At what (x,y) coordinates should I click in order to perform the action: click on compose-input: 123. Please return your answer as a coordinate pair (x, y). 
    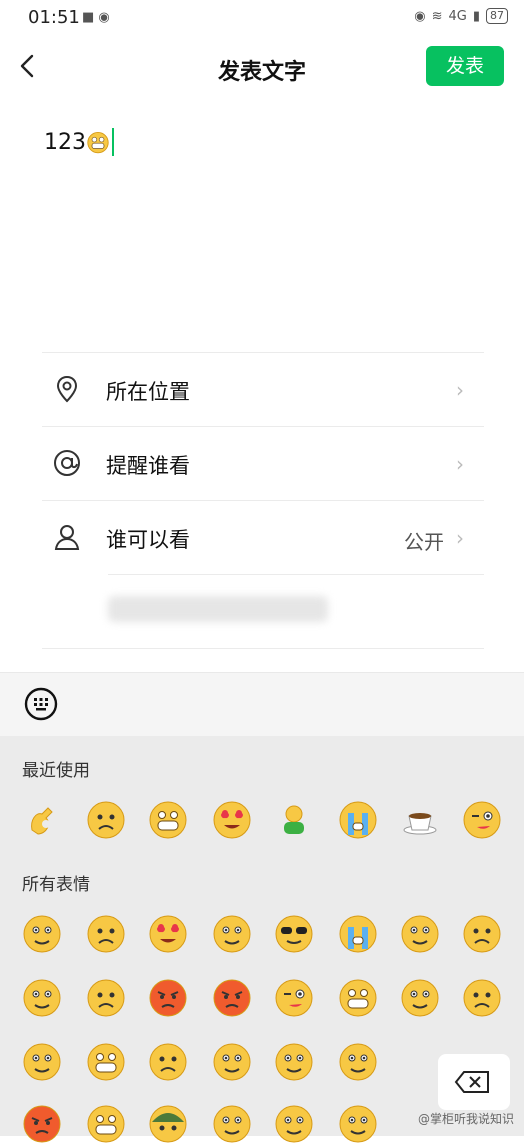
    Looking at the image, I should click on (79, 142).